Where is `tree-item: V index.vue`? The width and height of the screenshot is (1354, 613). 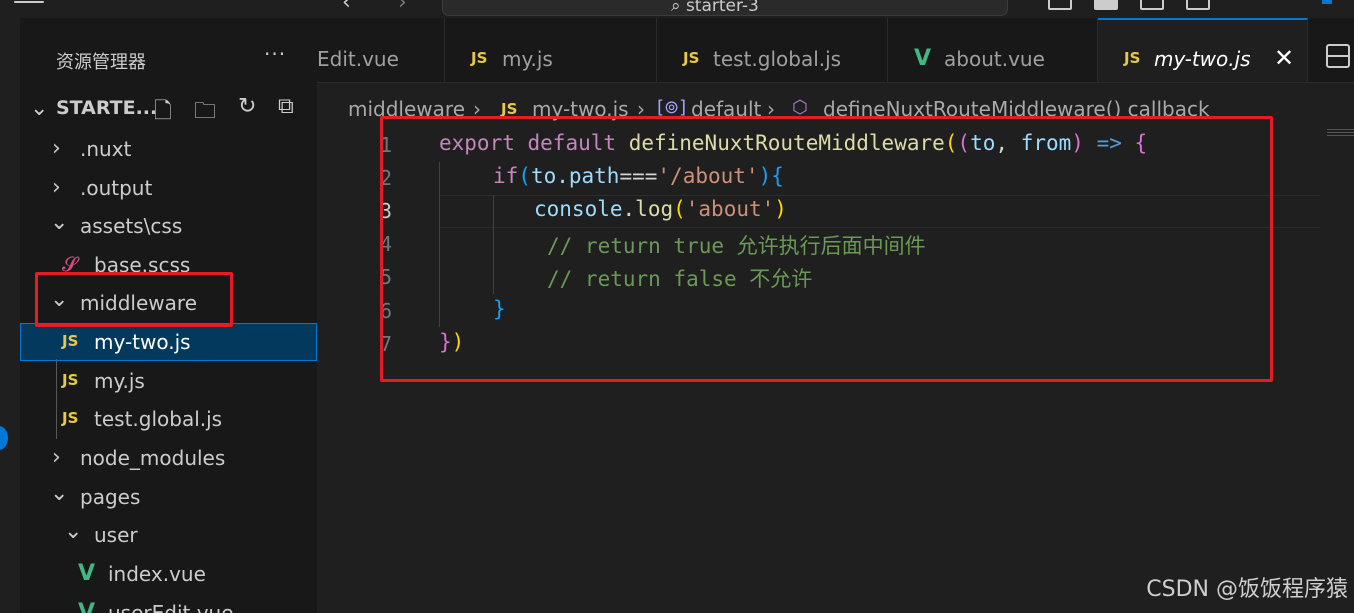
tree-item: V index.vue is located at coordinates (168, 574).